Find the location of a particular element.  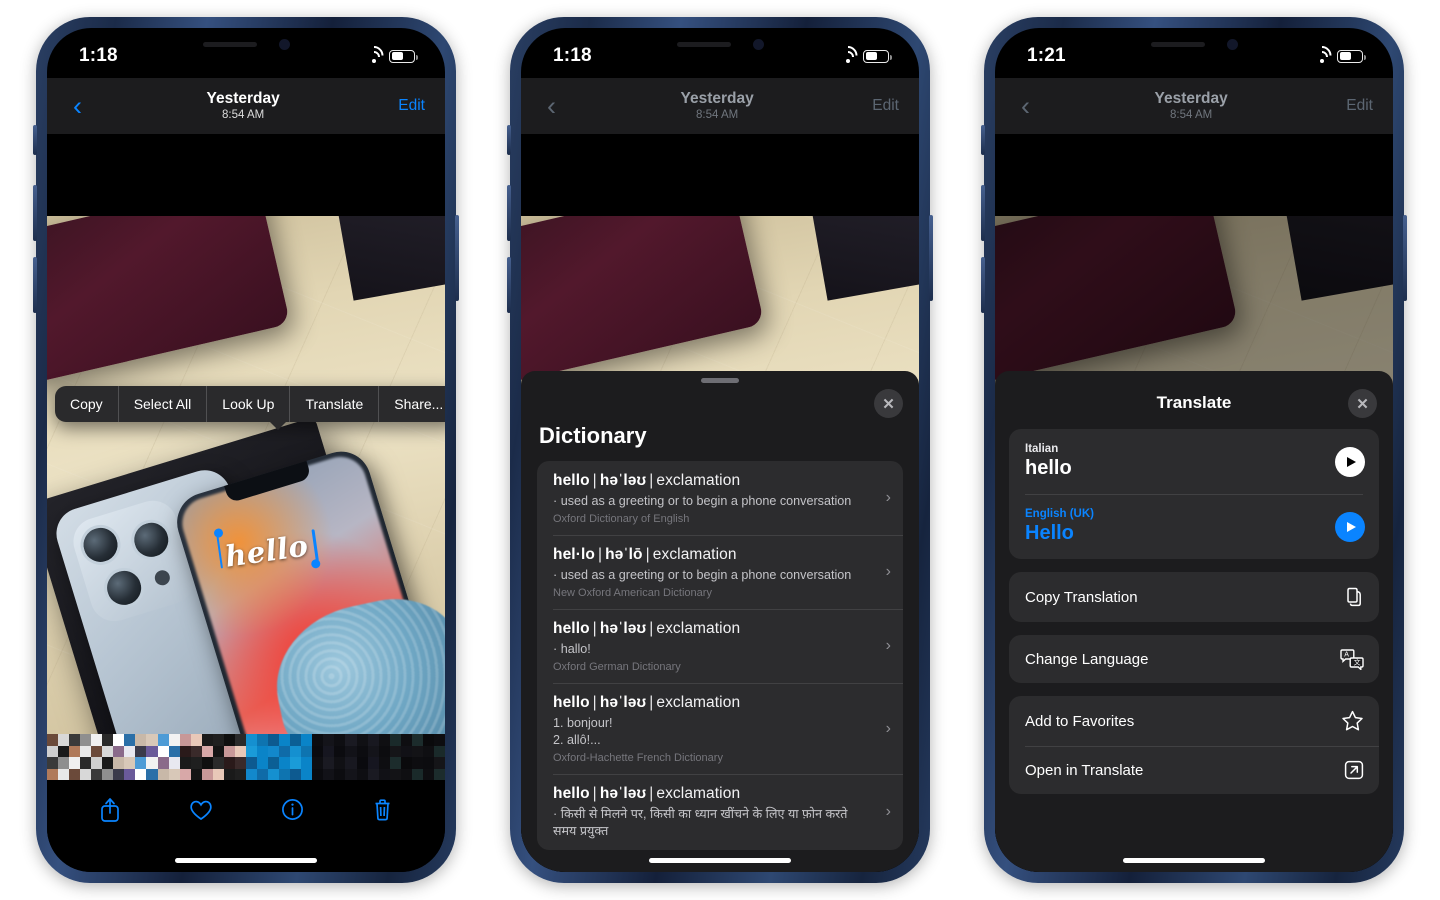

camera-flash is located at coordinates (162, 578).